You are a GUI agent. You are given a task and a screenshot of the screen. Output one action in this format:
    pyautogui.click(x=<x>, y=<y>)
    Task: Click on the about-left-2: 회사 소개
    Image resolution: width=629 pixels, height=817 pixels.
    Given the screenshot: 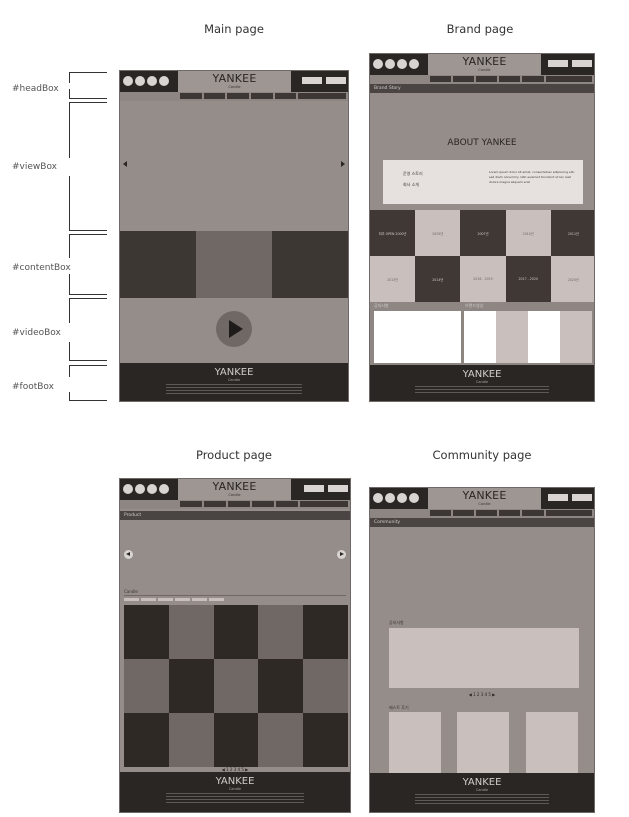 What is the action you would take?
    pyautogui.click(x=411, y=184)
    